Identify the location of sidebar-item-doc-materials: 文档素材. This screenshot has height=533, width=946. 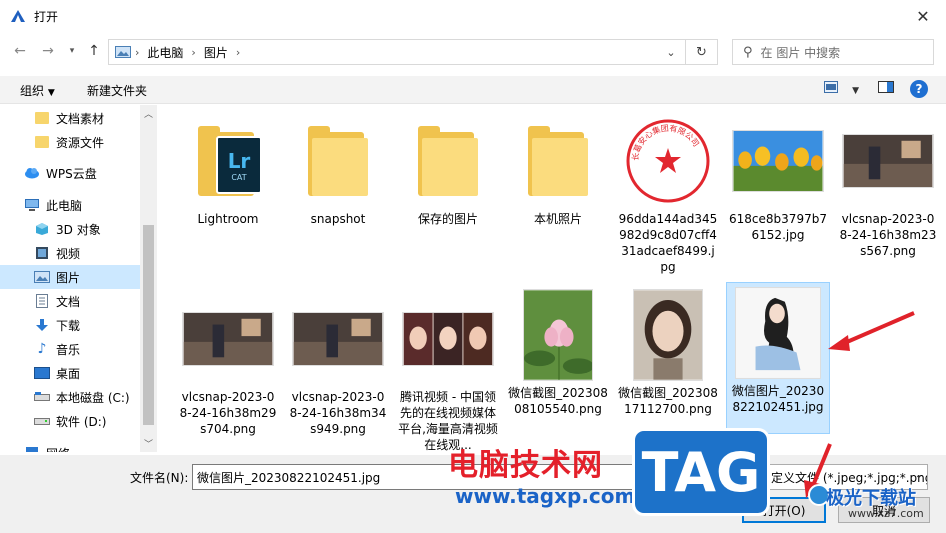
(70, 118).